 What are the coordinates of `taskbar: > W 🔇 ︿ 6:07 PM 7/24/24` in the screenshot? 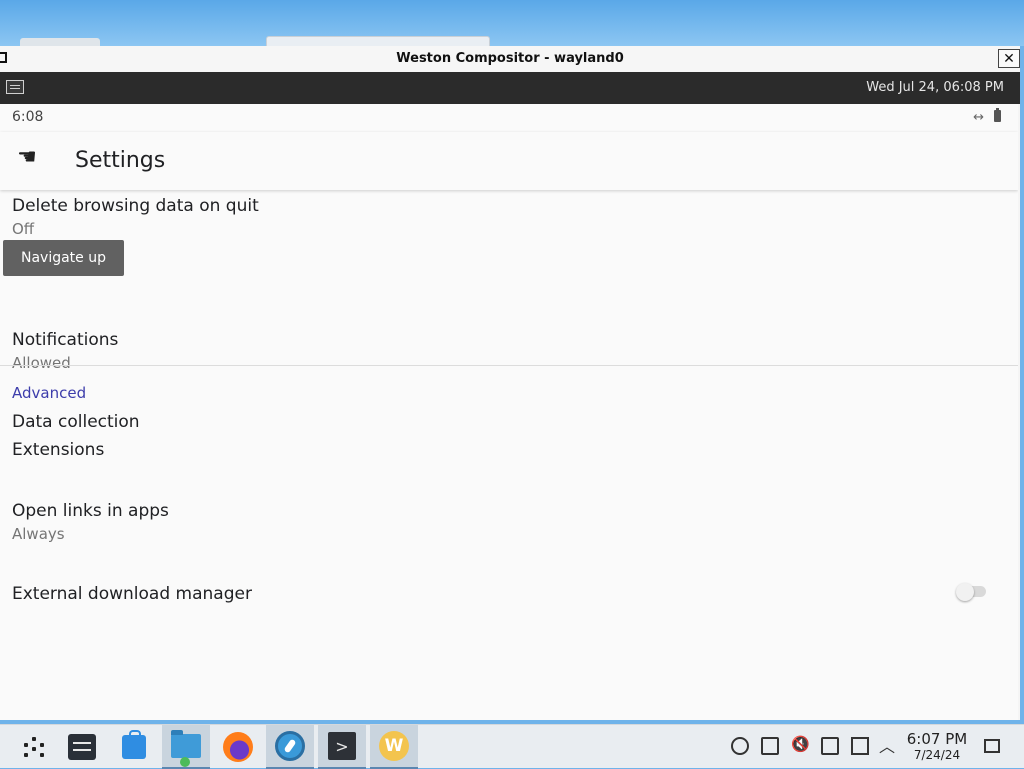 It's located at (512, 746).